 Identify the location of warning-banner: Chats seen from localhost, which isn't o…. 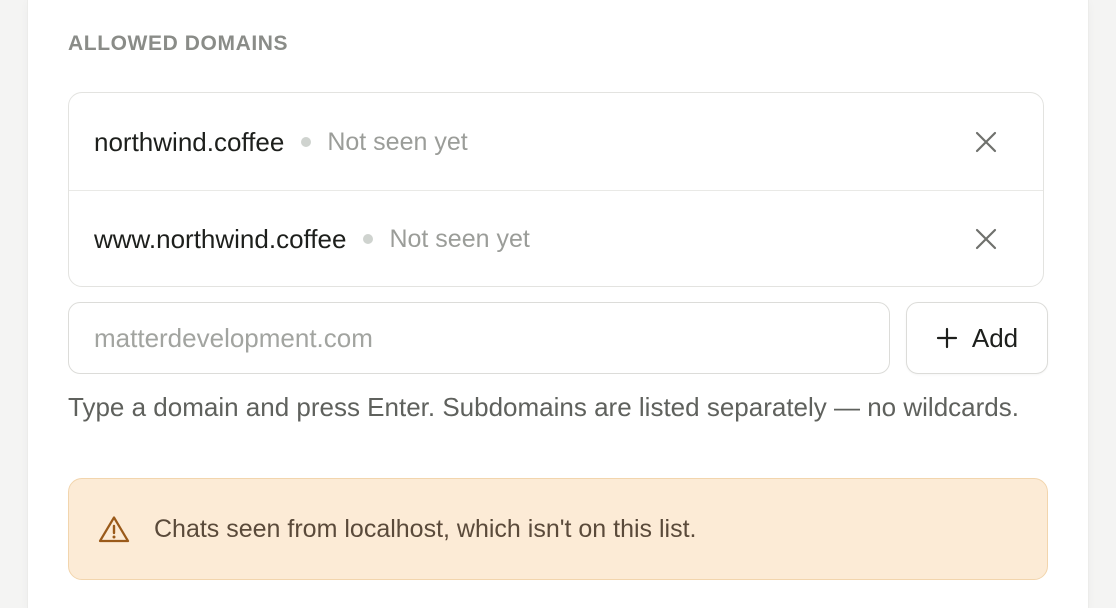
(558, 529).